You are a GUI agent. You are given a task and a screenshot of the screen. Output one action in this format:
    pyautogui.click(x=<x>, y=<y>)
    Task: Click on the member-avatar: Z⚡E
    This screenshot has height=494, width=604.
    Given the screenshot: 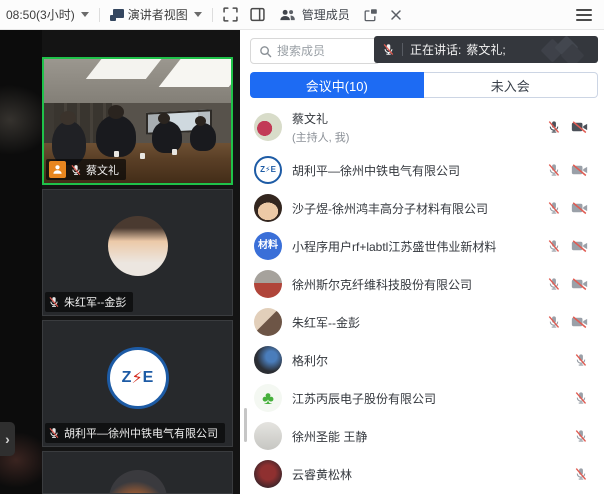 What is the action you would take?
    pyautogui.click(x=268, y=170)
    